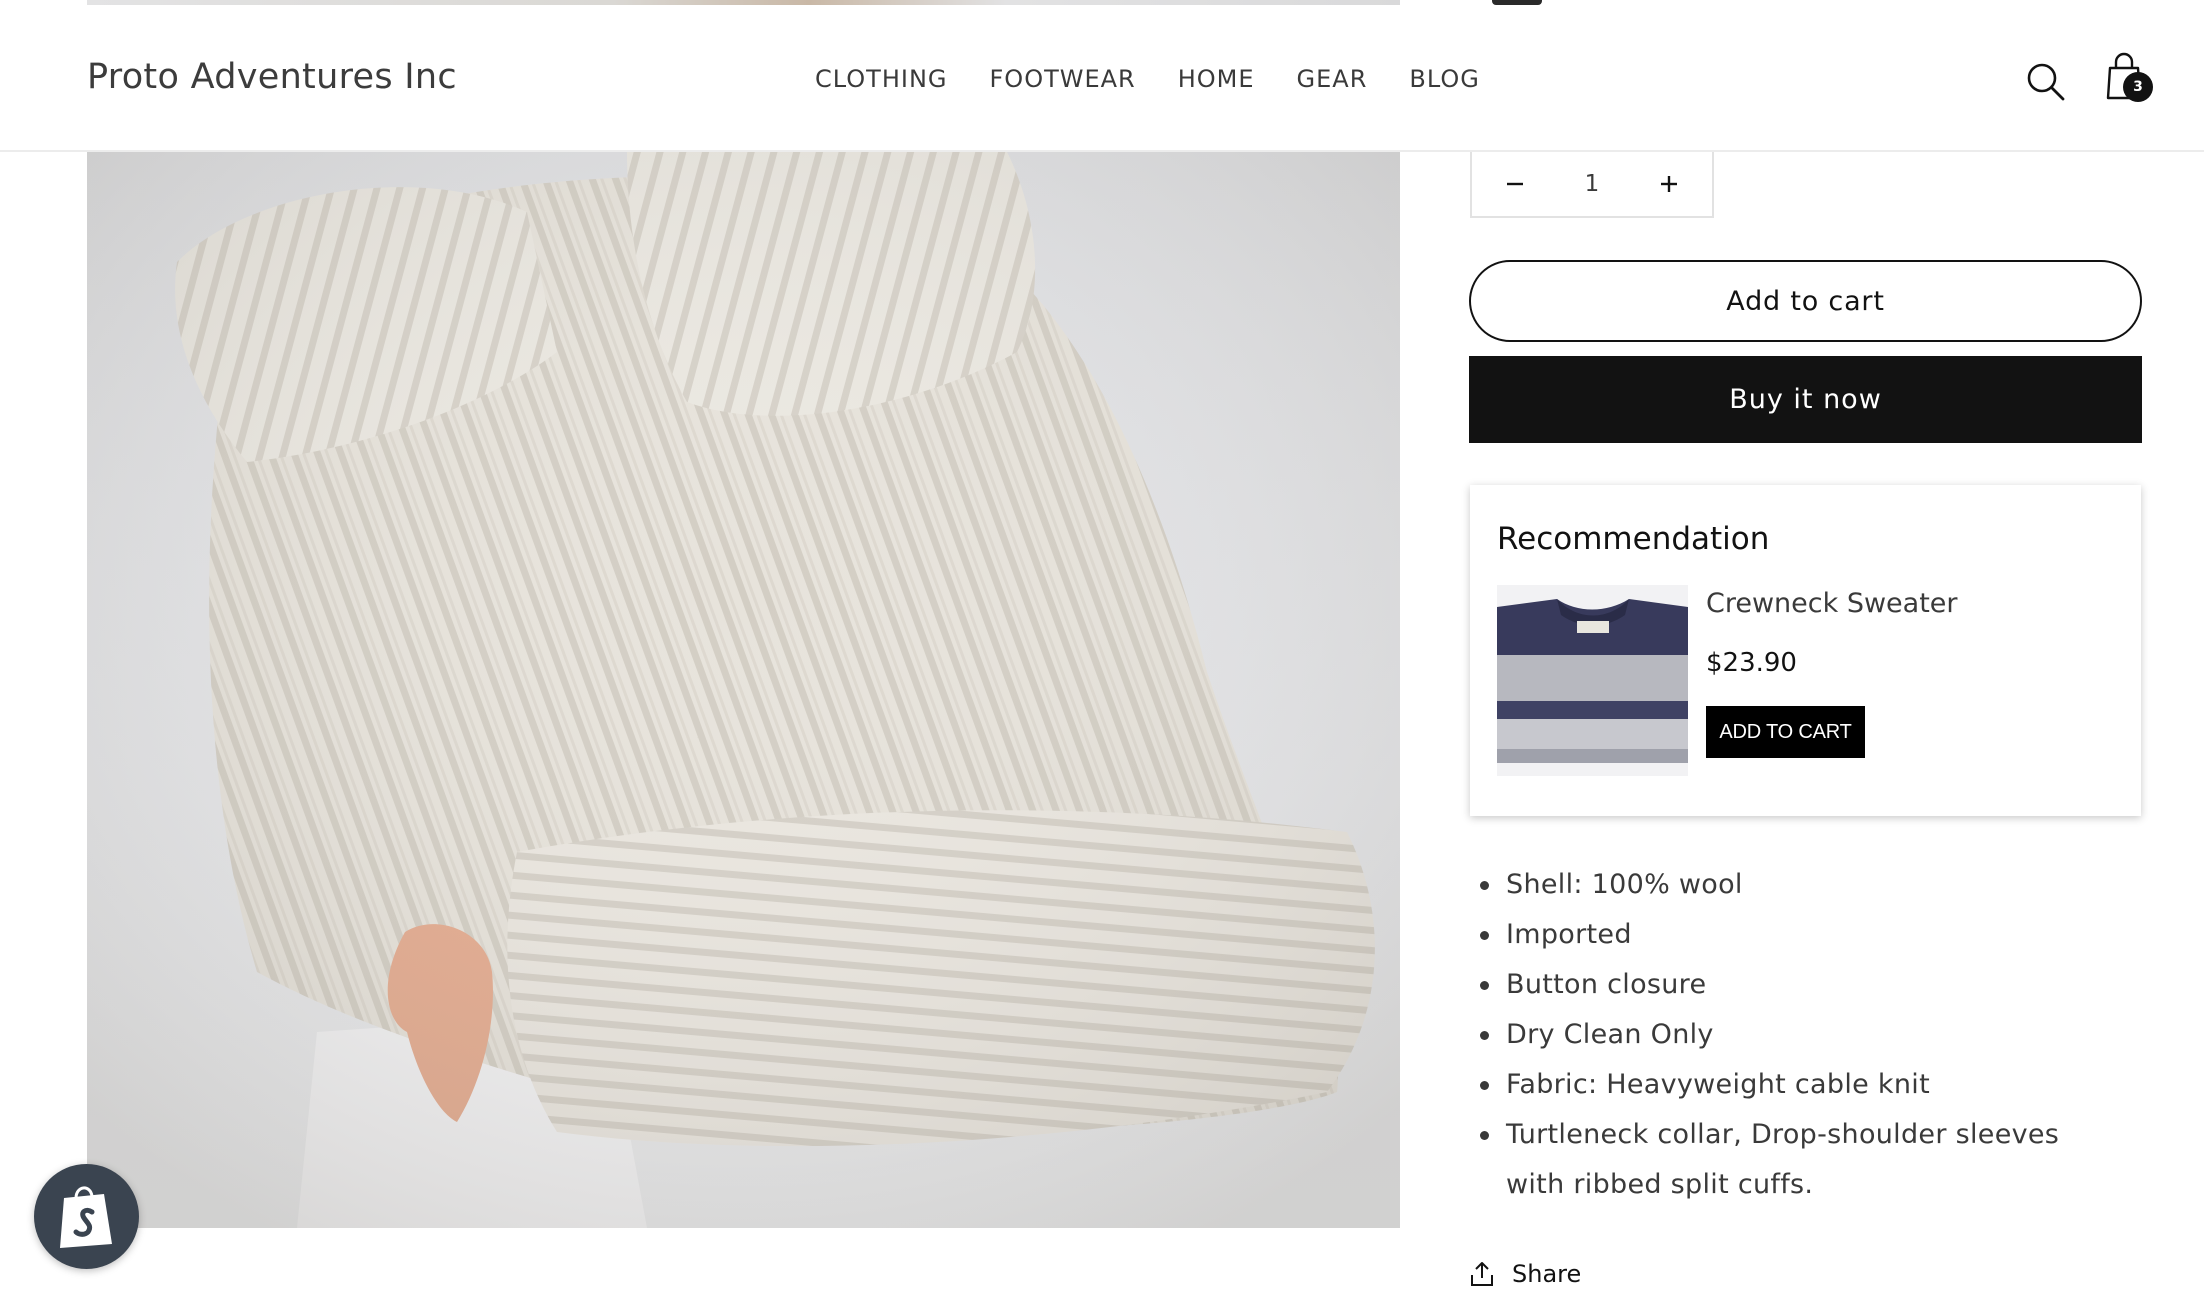 The height and width of the screenshot is (1302, 2204). I want to click on quantity-input: 1, so click(1592, 184).